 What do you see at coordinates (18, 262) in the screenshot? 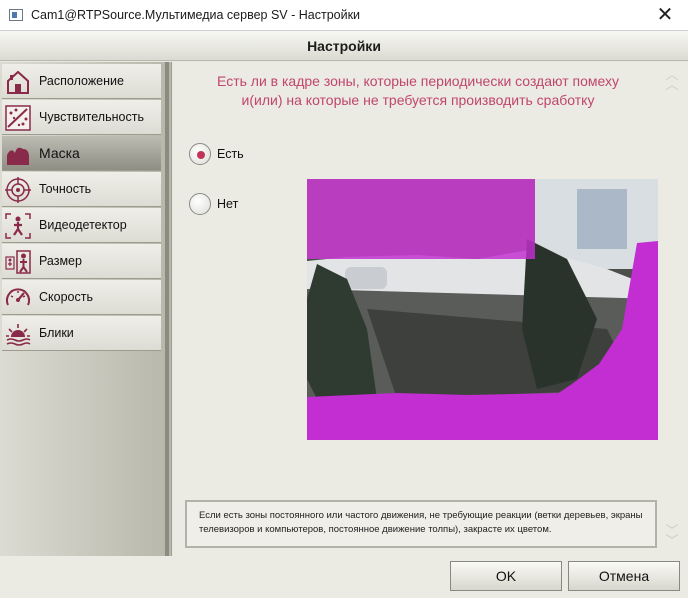
I see `size-icon` at bounding box center [18, 262].